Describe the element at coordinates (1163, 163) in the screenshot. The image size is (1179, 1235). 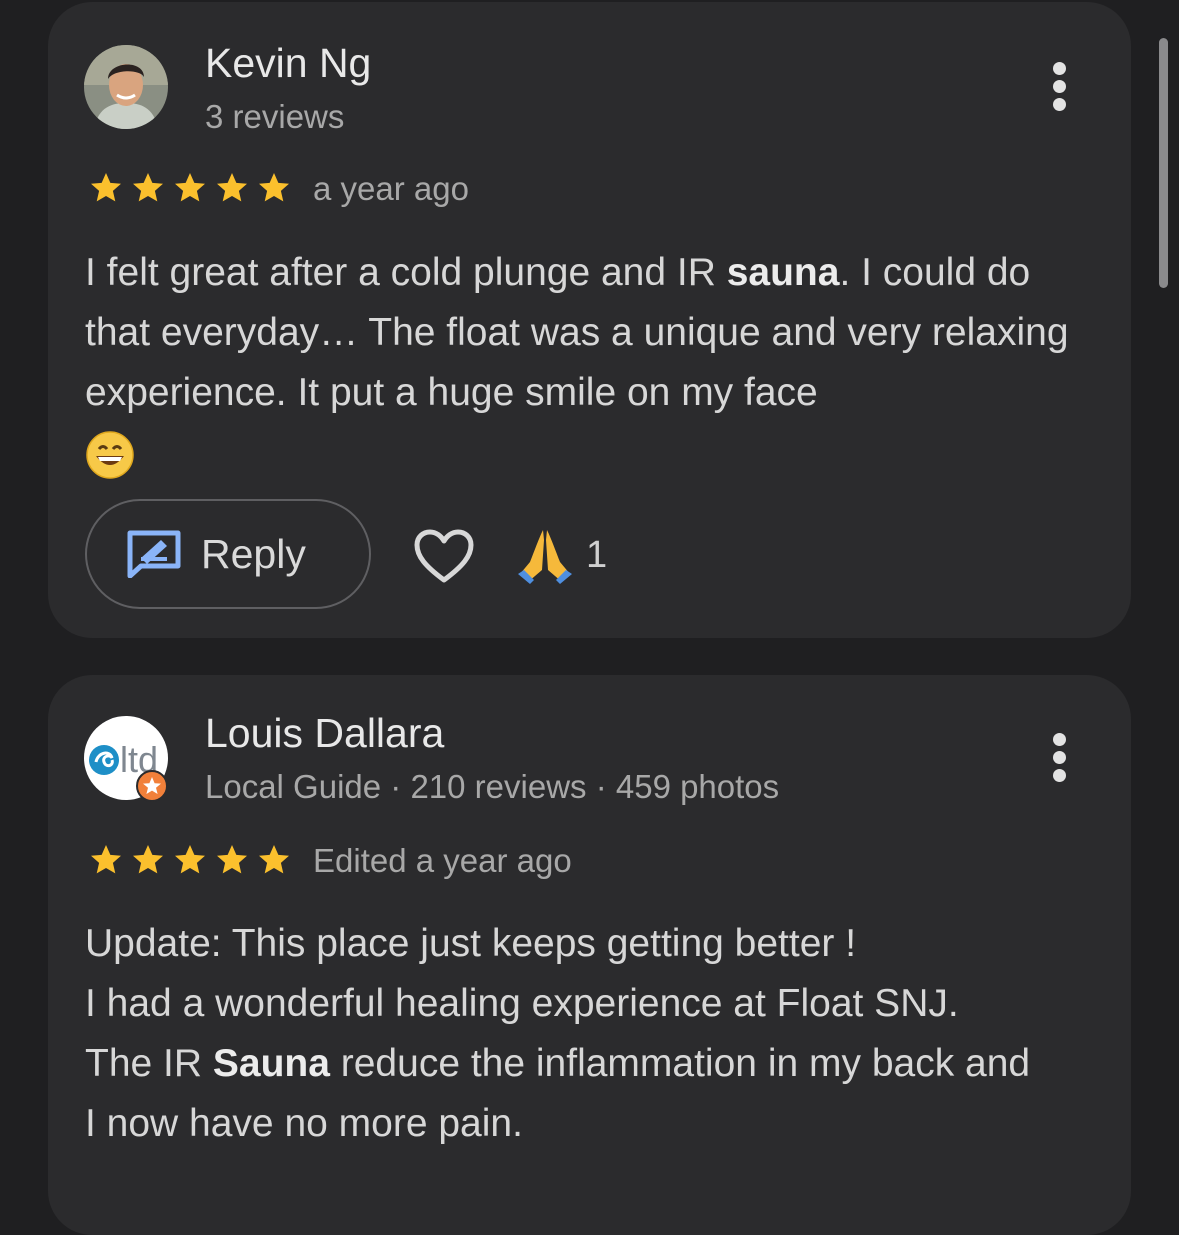
I see `scrollbar` at that location.